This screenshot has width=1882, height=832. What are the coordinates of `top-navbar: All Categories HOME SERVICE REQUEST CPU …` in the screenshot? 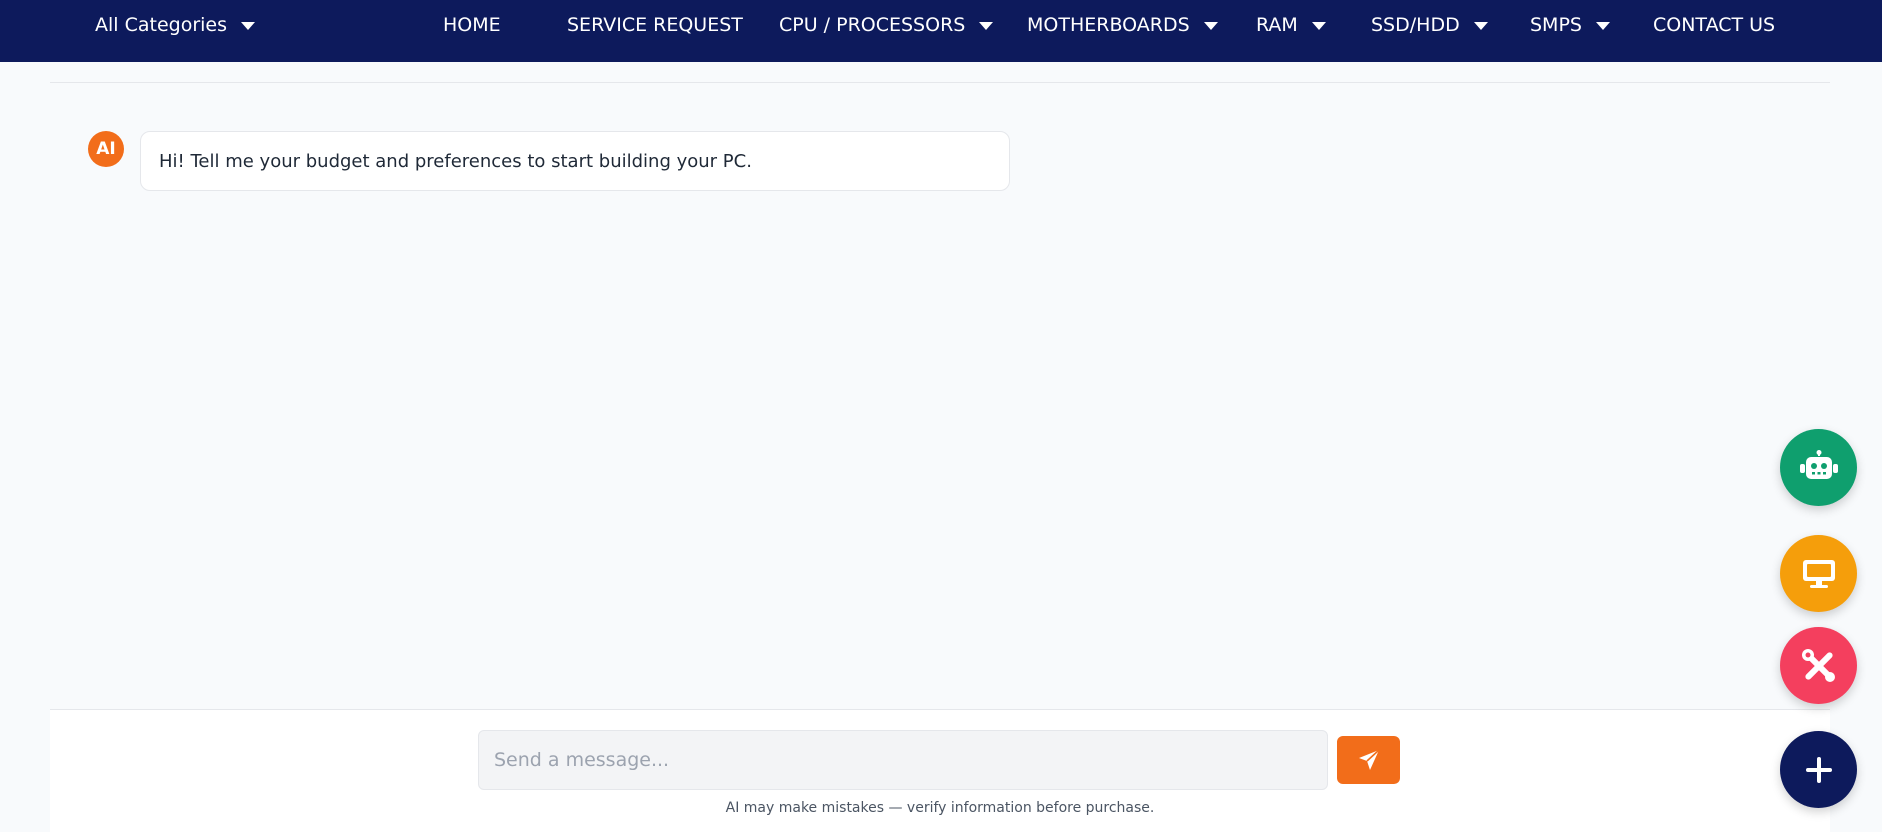 It's located at (941, 31).